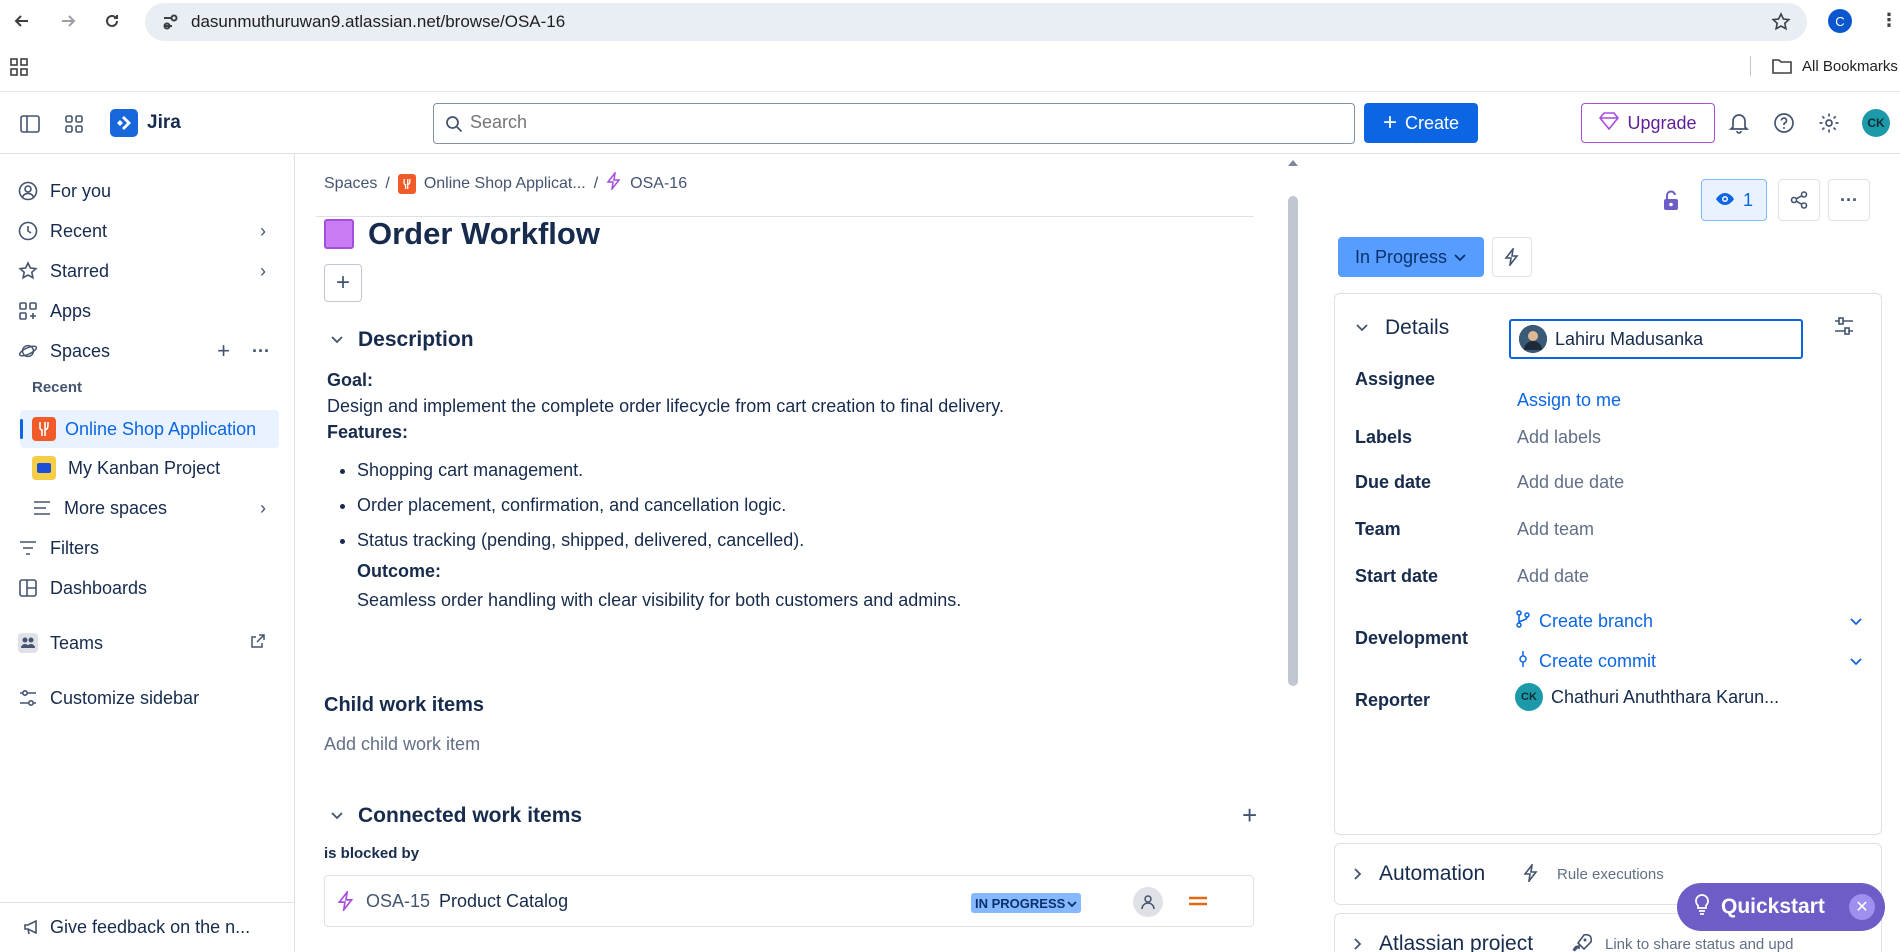 The width and height of the screenshot is (1900, 952). I want to click on browser-menu-icon: ⋮, so click(1889, 20).